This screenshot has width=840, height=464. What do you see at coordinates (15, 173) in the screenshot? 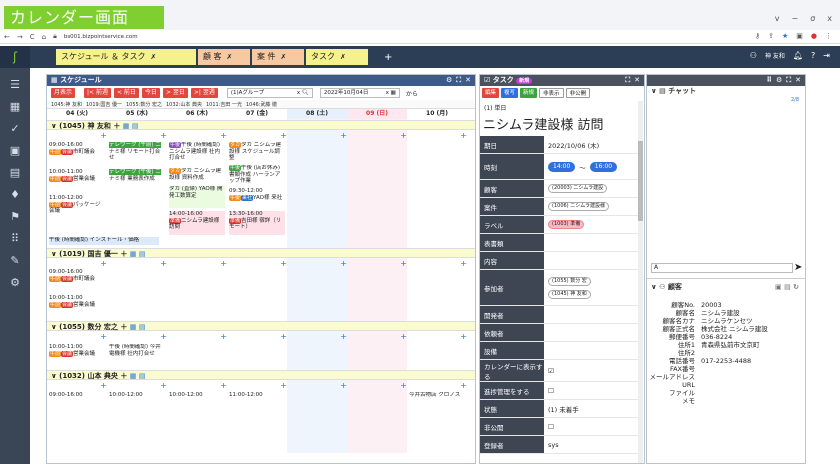
I see `document-icon: ▤` at bounding box center [15, 173].